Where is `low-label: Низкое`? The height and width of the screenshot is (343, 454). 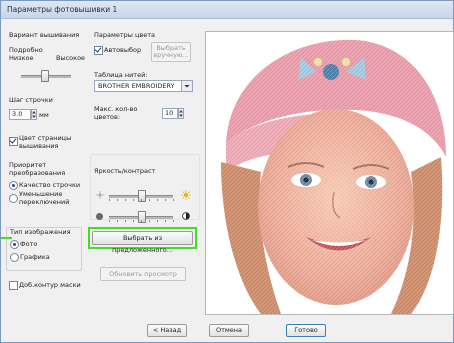
low-label: Низкое is located at coordinates (21, 58).